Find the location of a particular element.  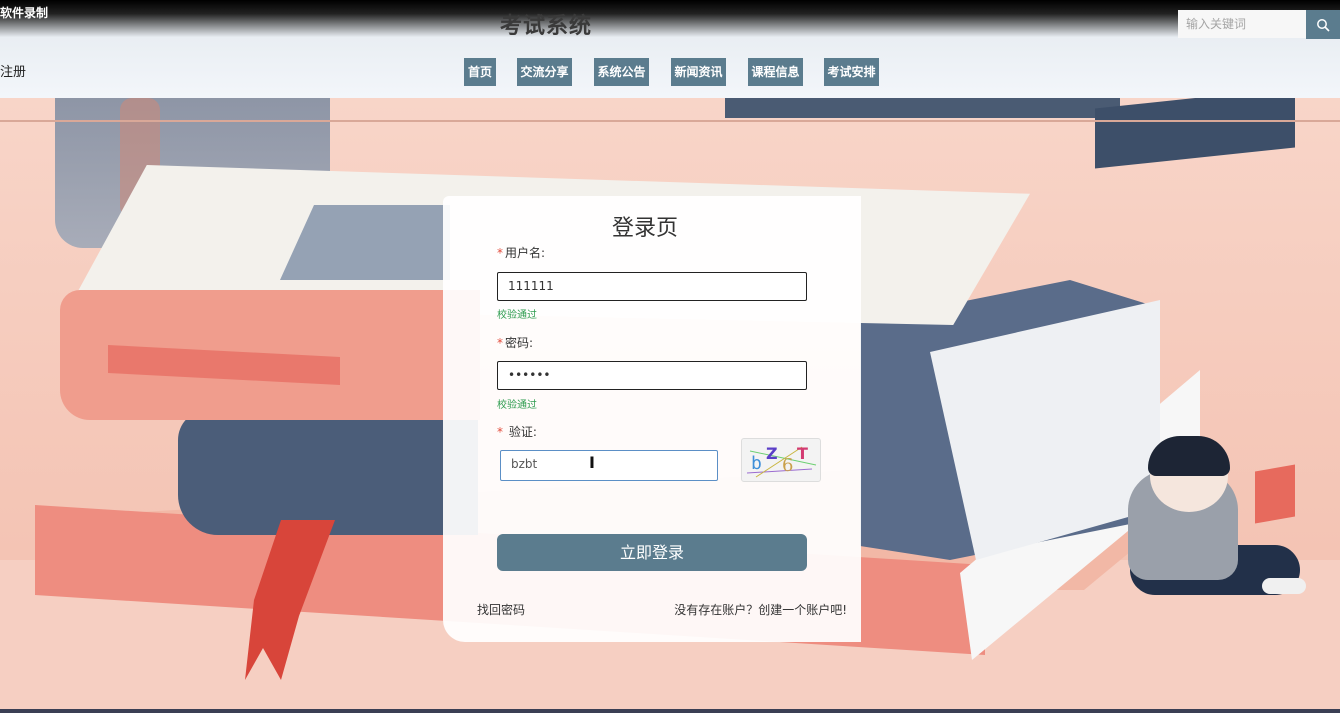

password-label-text: 密码: is located at coordinates (519, 343).